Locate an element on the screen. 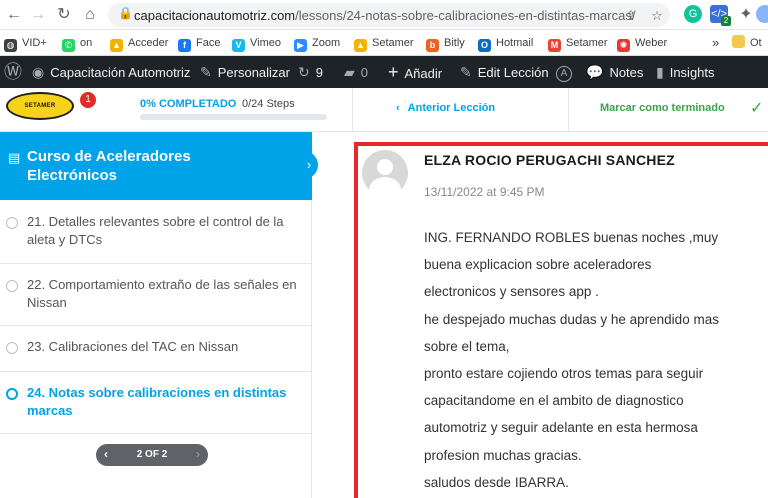 Image resolution: width=768 pixels, height=498 pixels. extension-badge: 2 is located at coordinates (726, 21).